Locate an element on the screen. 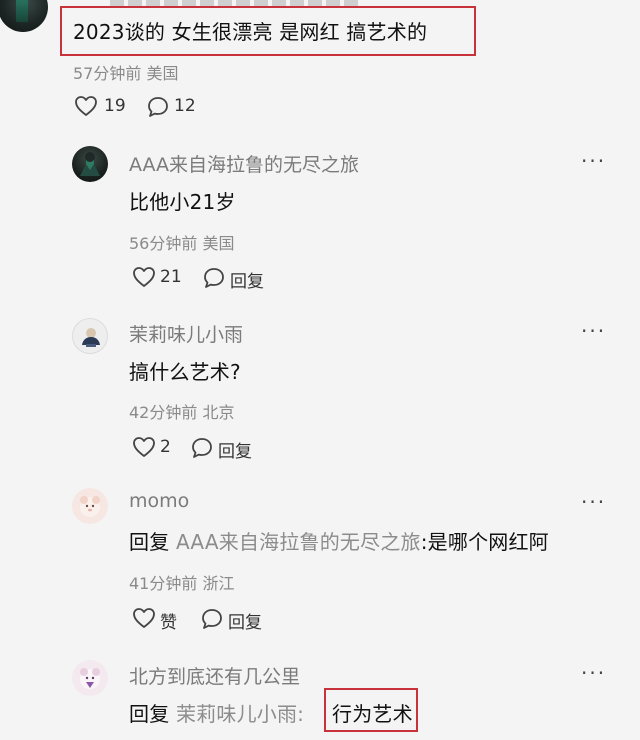 This screenshot has width=640, height=740. reply-text: 搞什么艺术? is located at coordinates (185, 372).